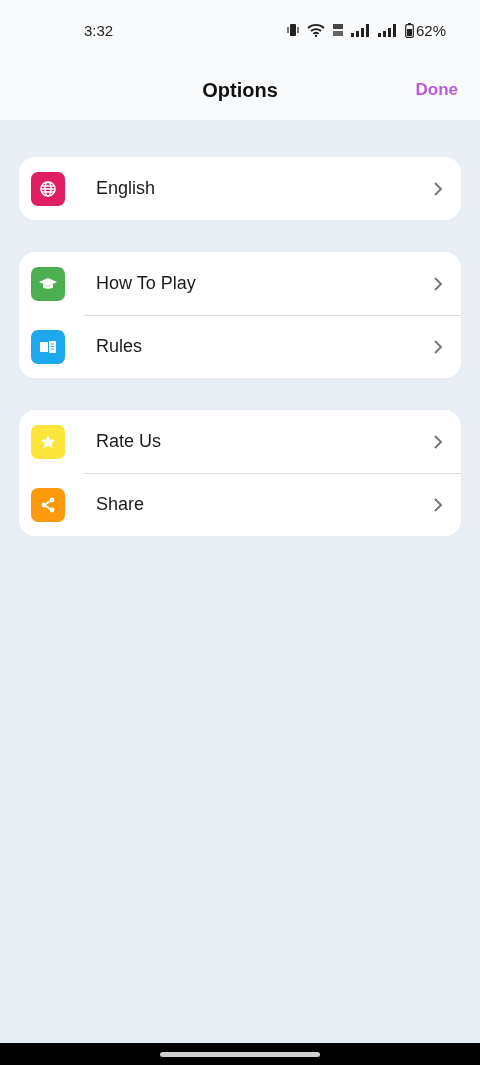  I want to click on option-row: Share, so click(240, 504).